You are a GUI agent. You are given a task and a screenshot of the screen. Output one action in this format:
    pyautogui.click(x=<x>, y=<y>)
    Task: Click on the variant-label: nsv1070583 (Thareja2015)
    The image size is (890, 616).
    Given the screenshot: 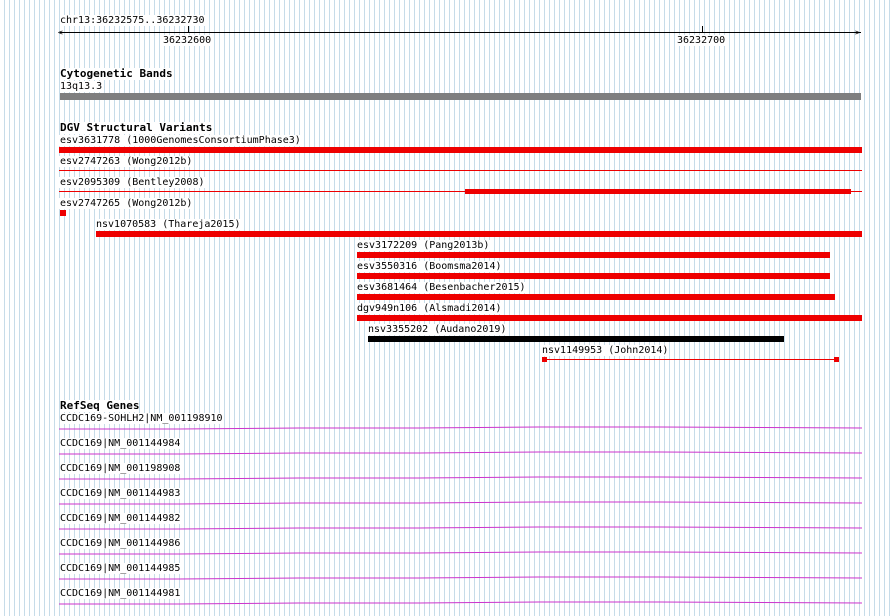 What is the action you would take?
    pyautogui.click(x=168, y=224)
    